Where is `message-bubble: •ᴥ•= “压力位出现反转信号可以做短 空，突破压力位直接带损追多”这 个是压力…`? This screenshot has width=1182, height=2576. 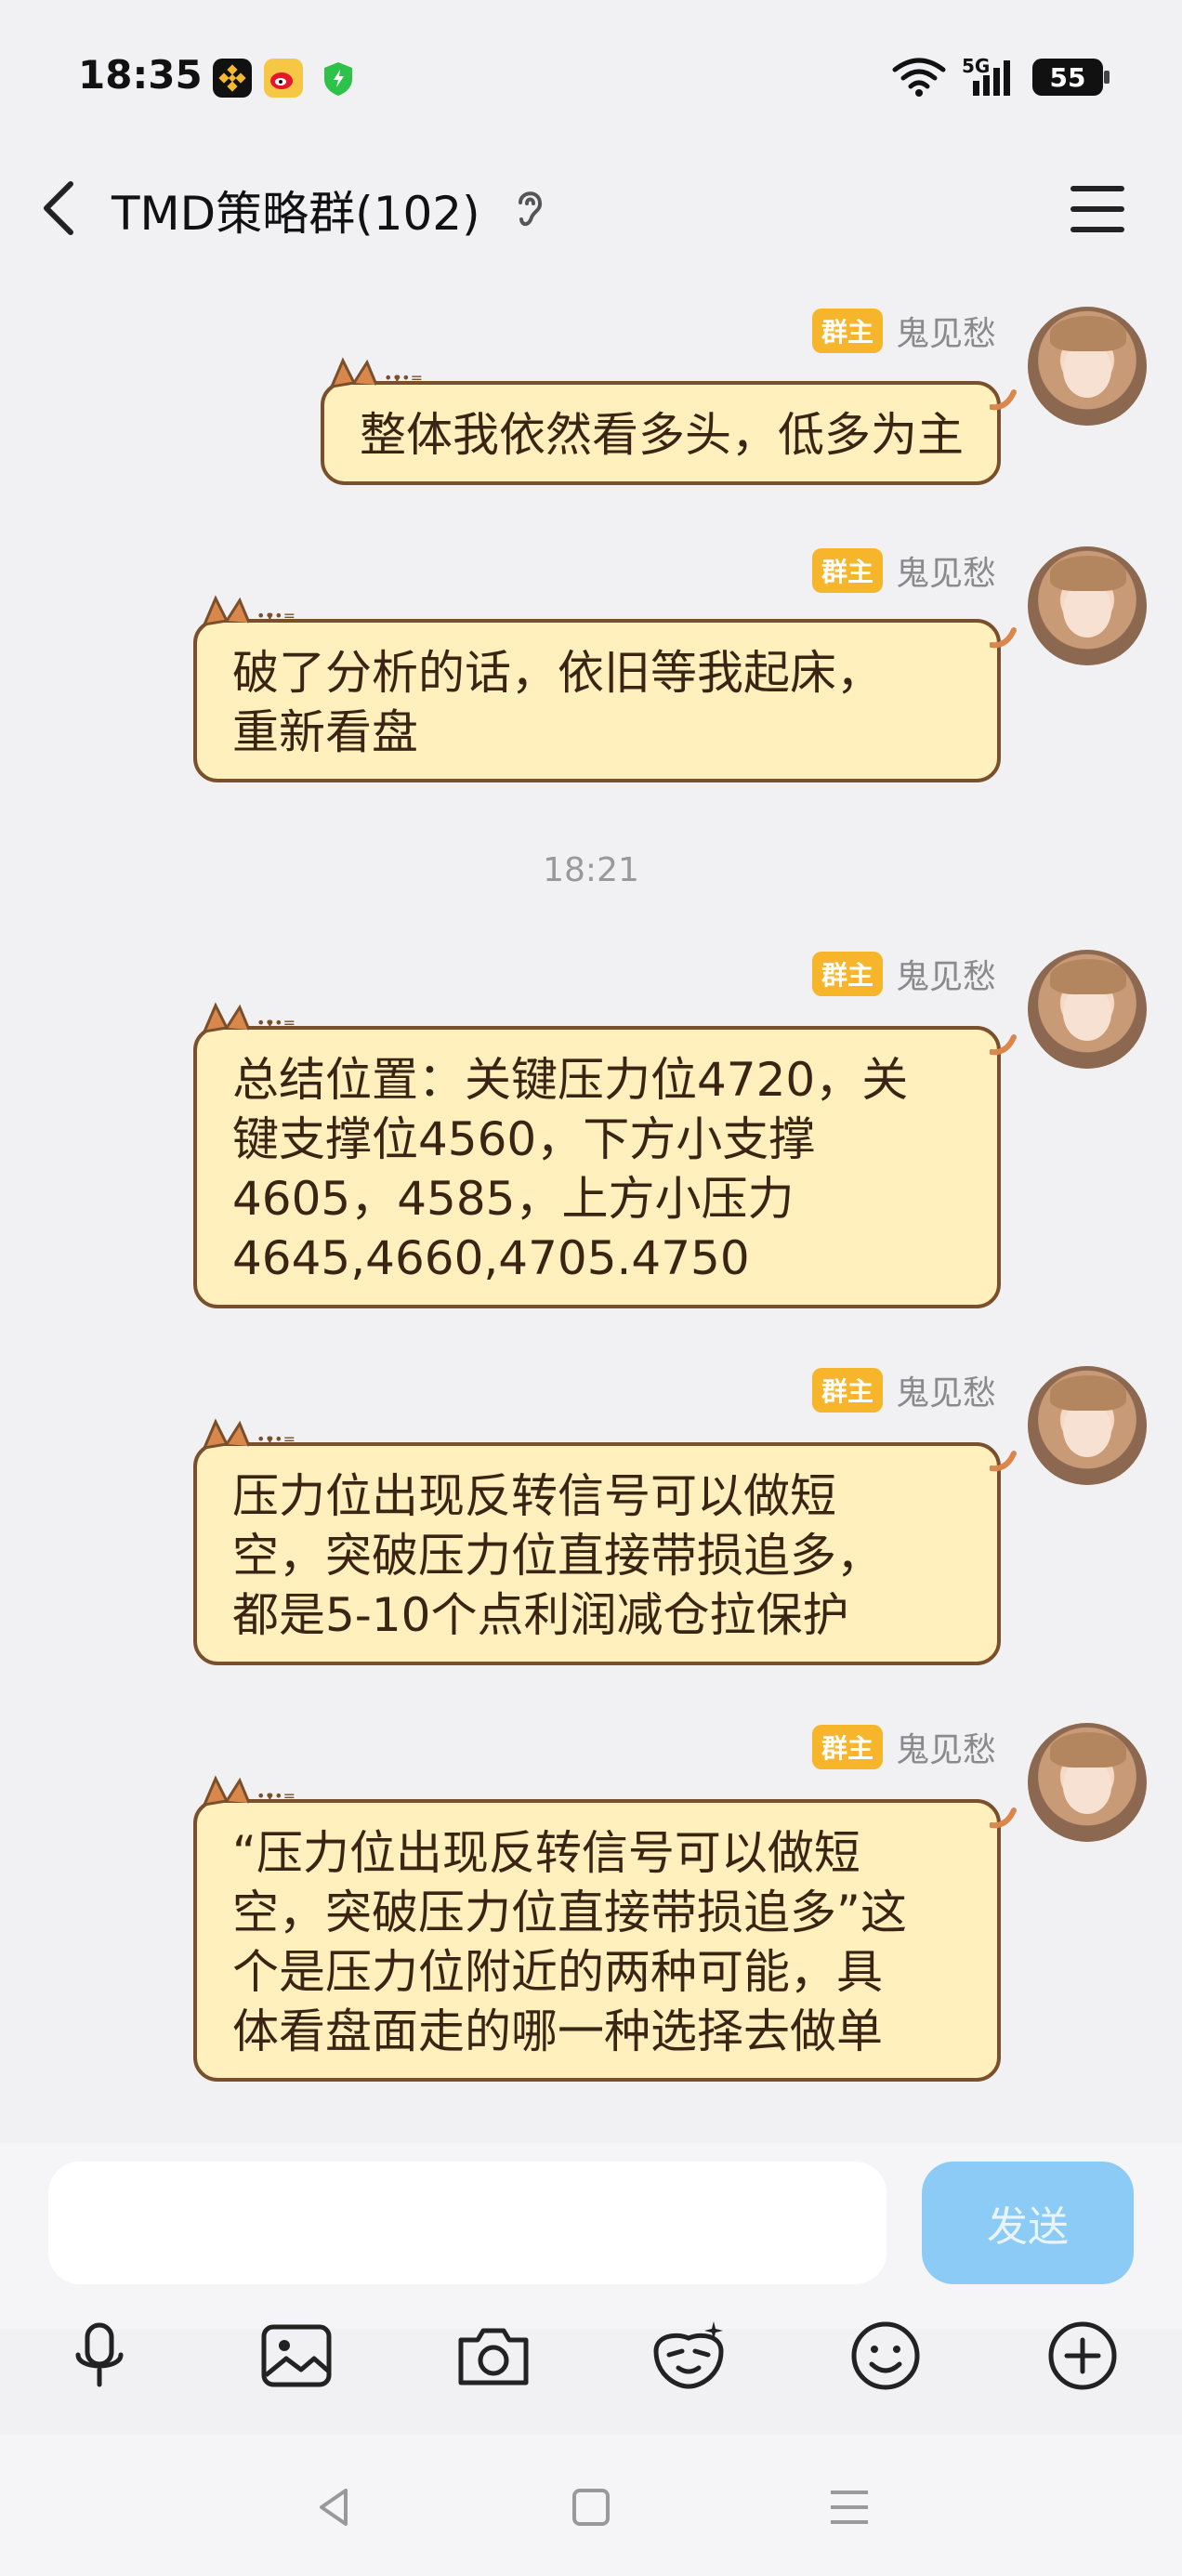 message-bubble: •ᴥ•= “压力位出现反转信号可以做短 空，突破压力位直接带损追多”这 个是压力… is located at coordinates (605, 1928).